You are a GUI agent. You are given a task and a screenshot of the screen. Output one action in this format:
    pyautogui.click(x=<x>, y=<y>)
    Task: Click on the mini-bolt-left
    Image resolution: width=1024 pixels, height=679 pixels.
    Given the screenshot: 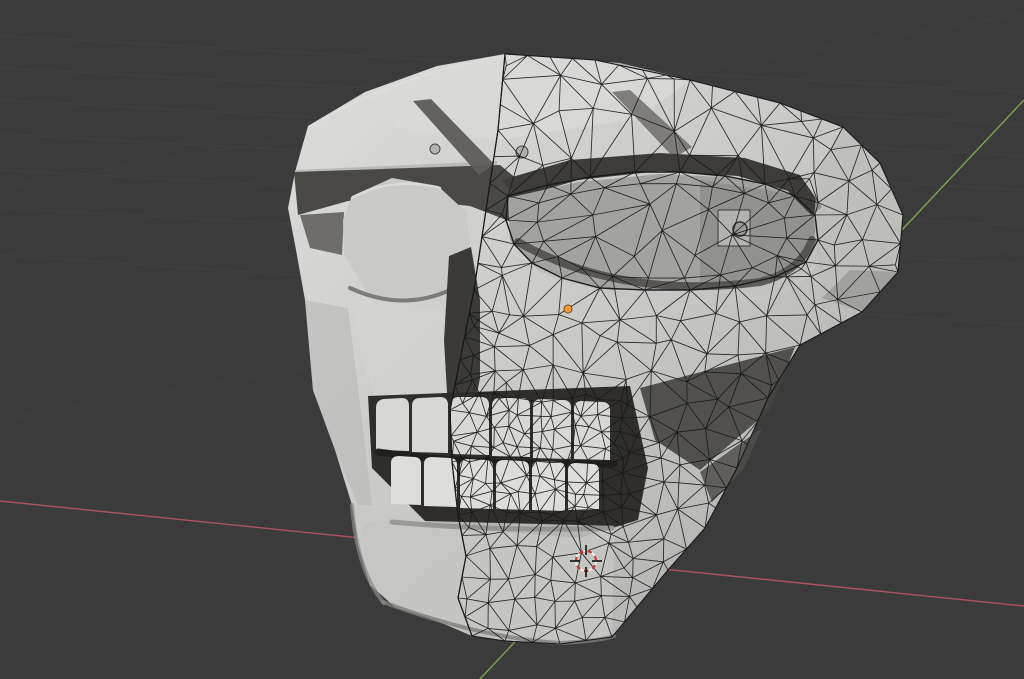 What is the action you would take?
    pyautogui.click(x=435, y=149)
    